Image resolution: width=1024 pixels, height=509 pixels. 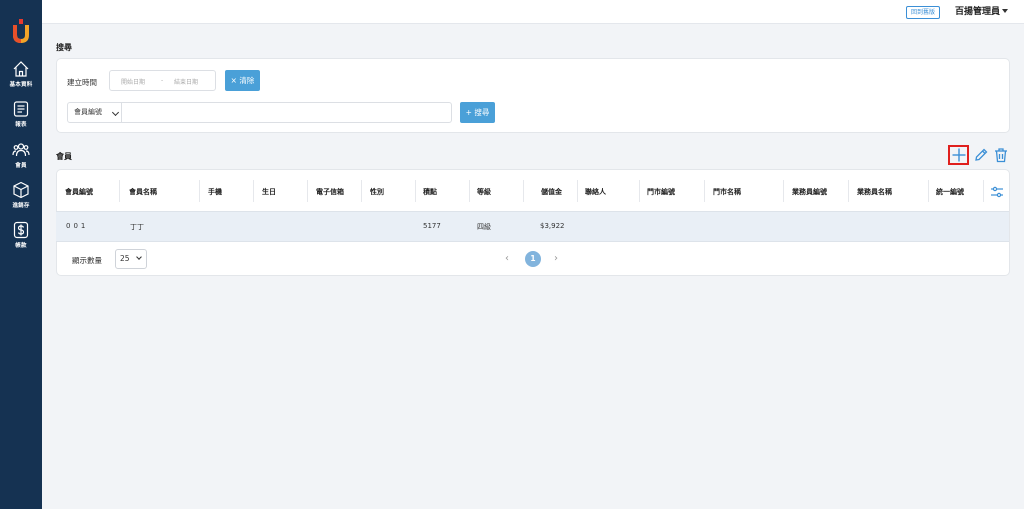 What do you see at coordinates (242, 80) in the screenshot?
I see `clear-button: × 清除` at bounding box center [242, 80].